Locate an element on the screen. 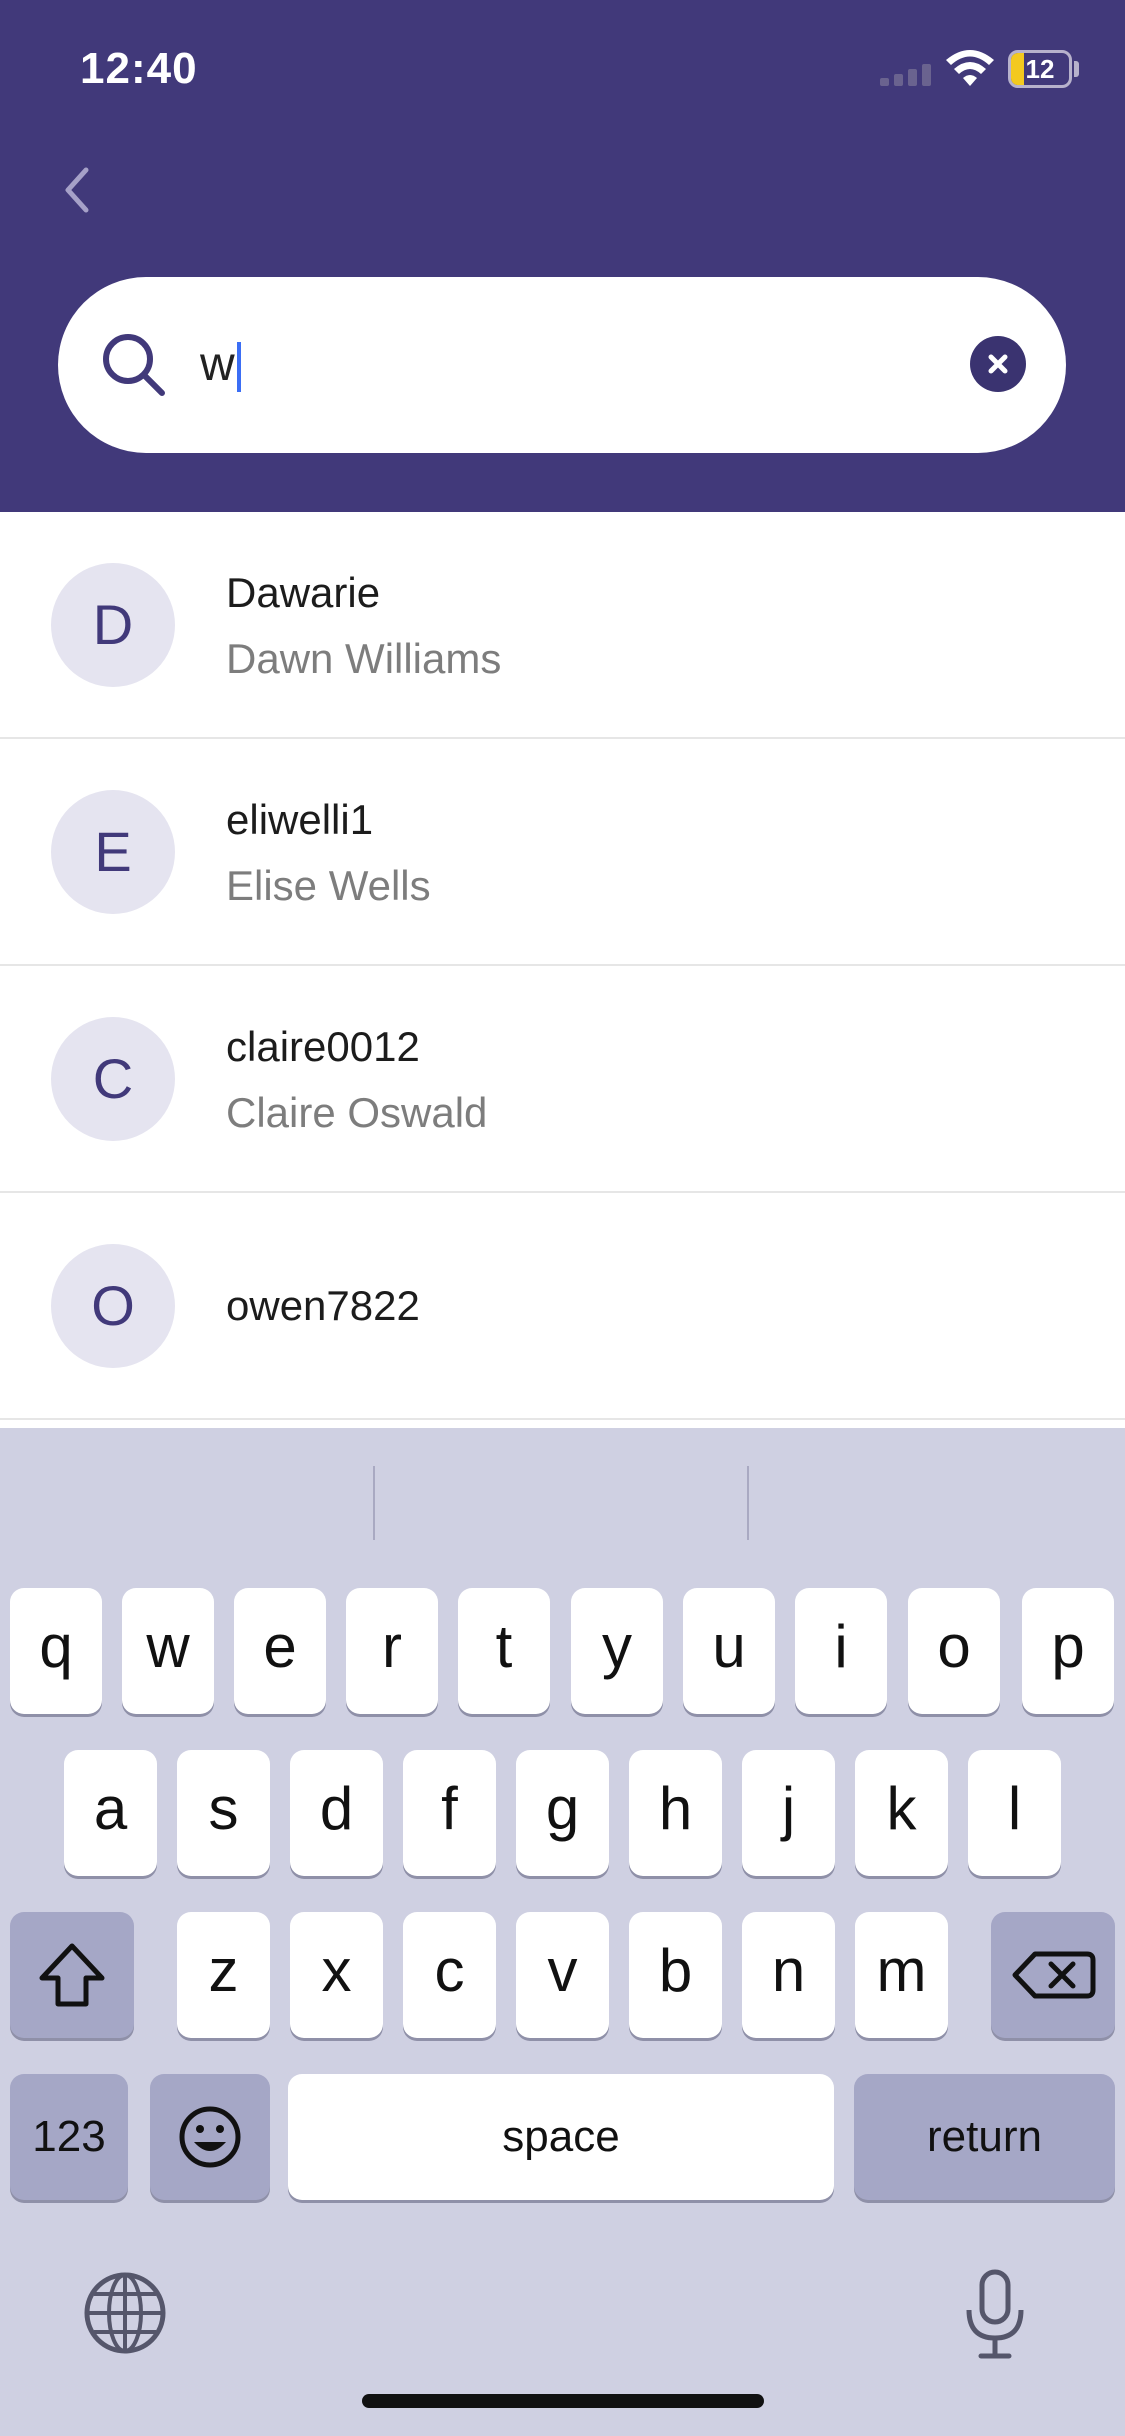  result-full-name: Elise Wells is located at coordinates (328, 885).